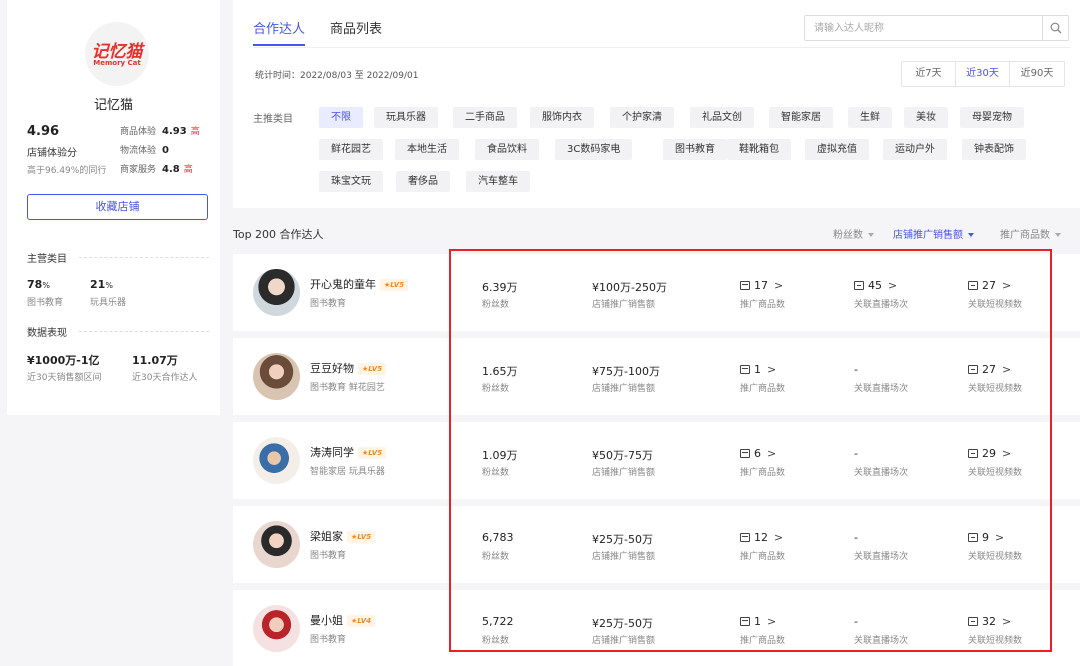 This screenshot has width=1080, height=666. I want to click on category-chip: 虚拟充值, so click(837, 149).